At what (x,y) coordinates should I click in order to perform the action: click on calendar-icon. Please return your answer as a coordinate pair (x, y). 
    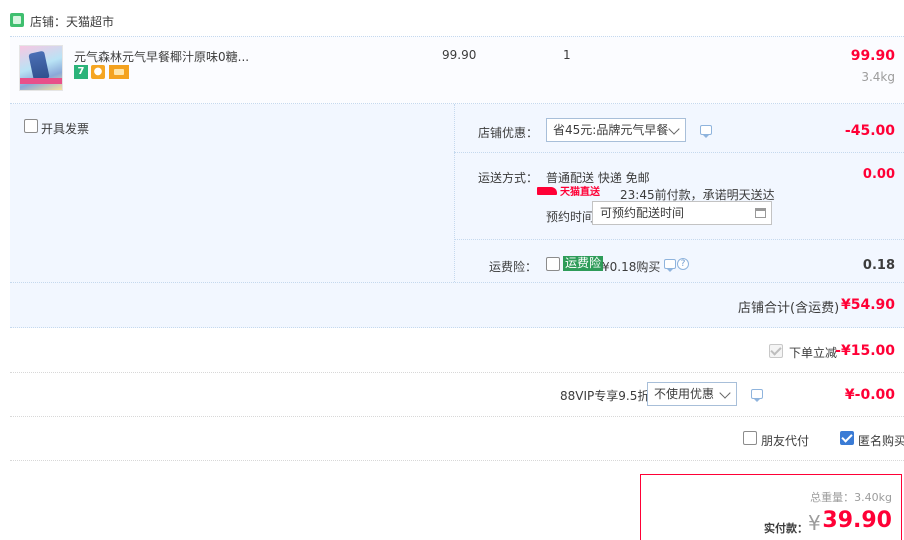
    Looking at the image, I should click on (760, 213).